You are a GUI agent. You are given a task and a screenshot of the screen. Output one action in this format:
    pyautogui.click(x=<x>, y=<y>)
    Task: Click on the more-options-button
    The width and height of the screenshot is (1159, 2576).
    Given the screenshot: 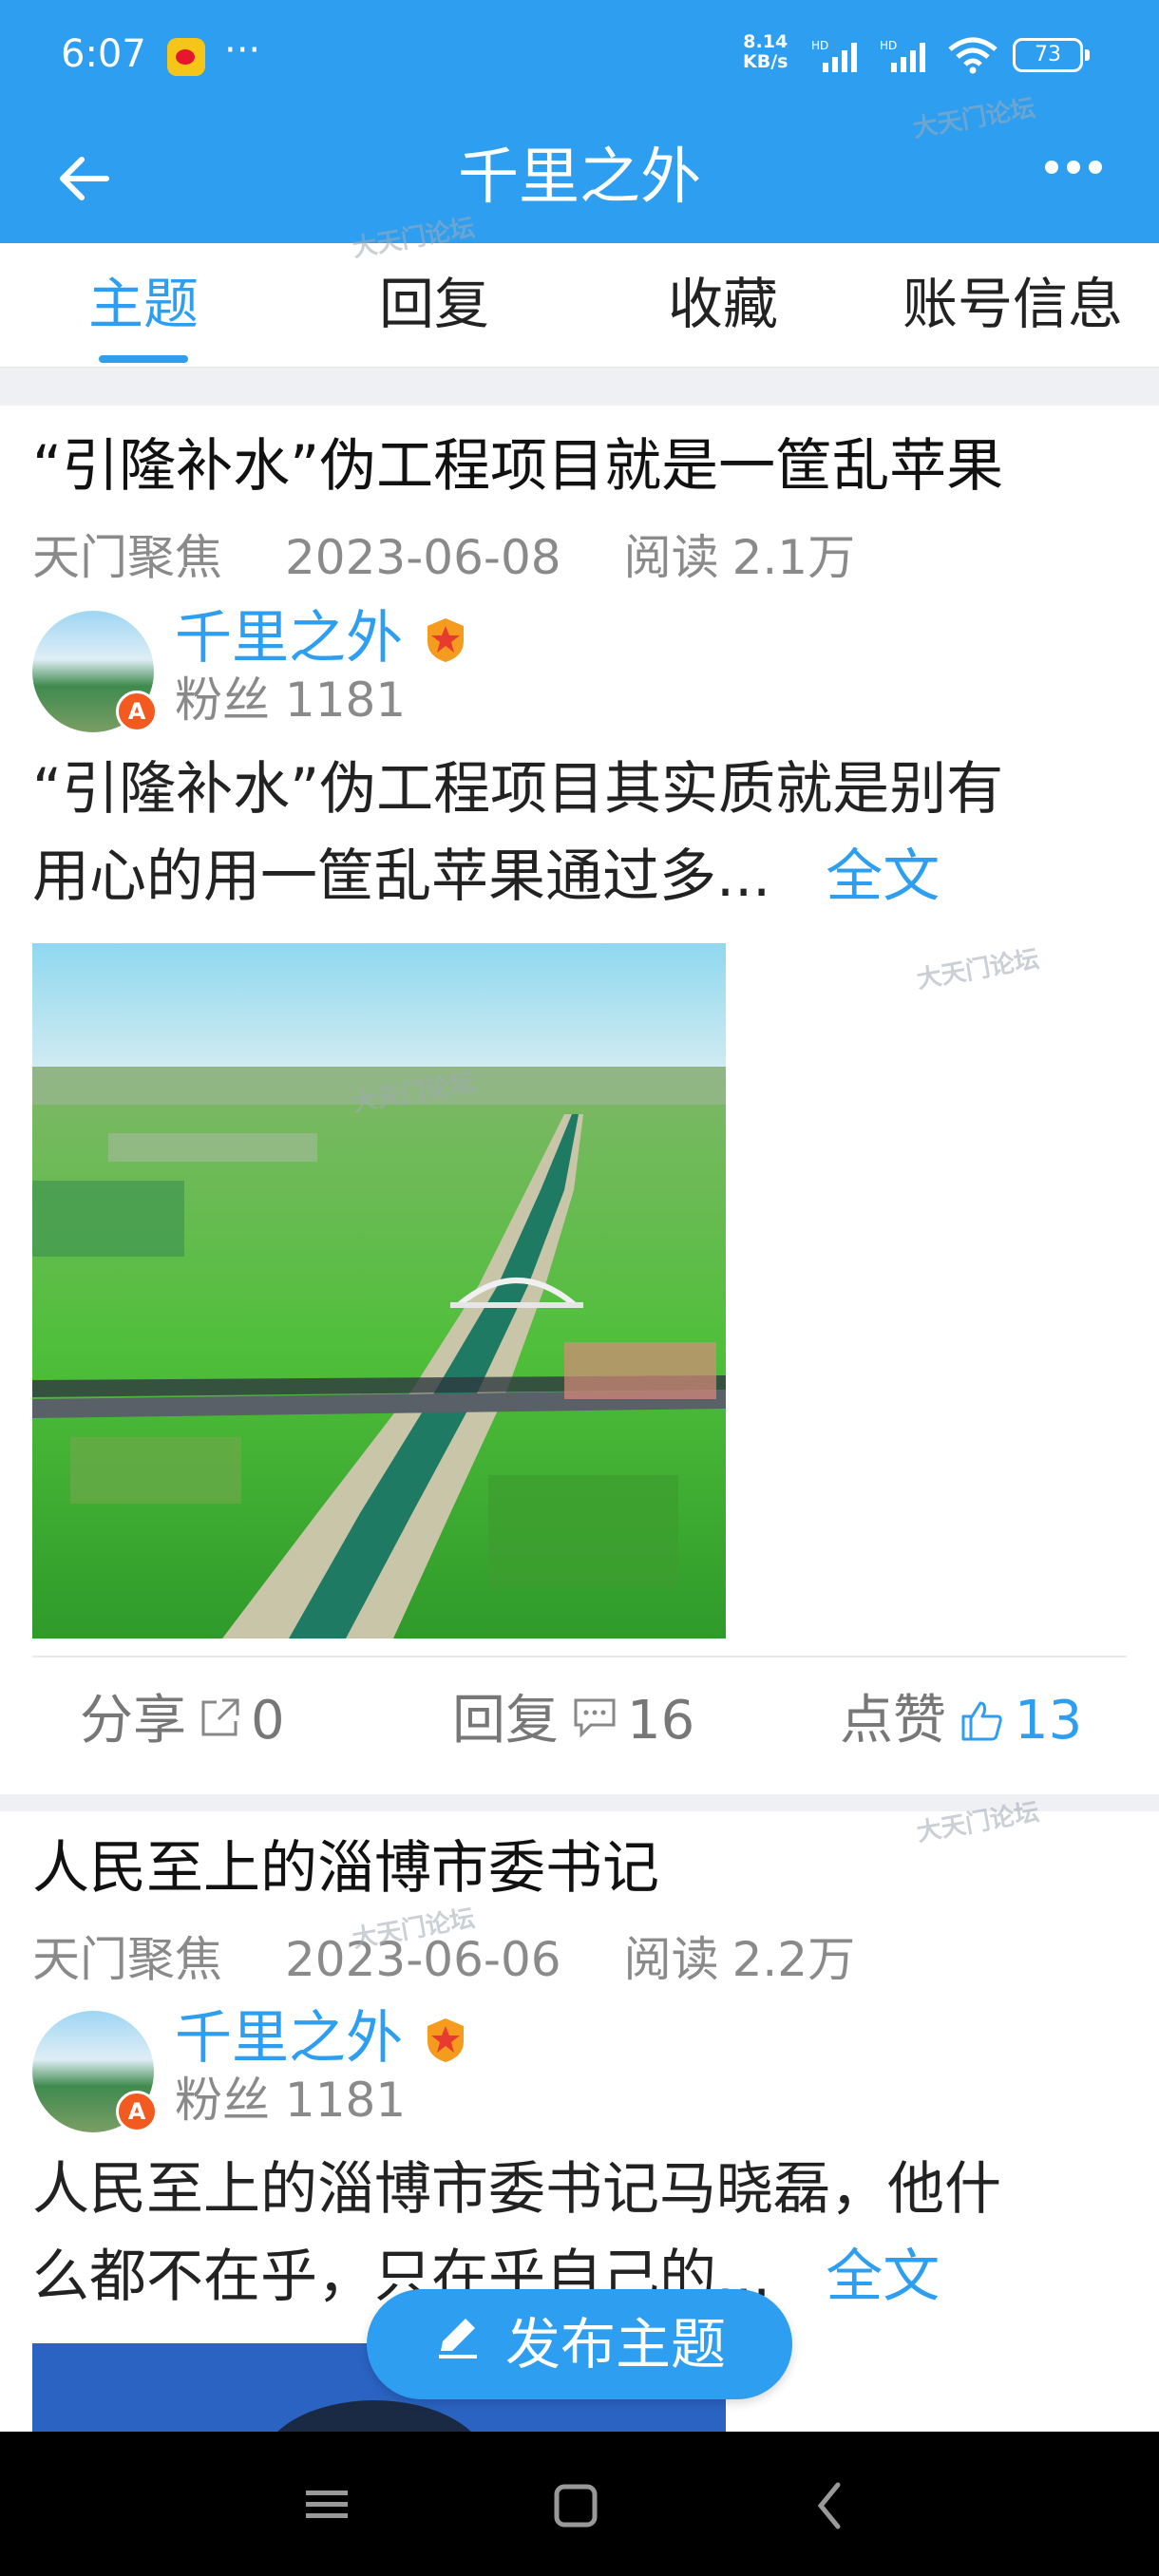 What is the action you would take?
    pyautogui.click(x=1083, y=179)
    